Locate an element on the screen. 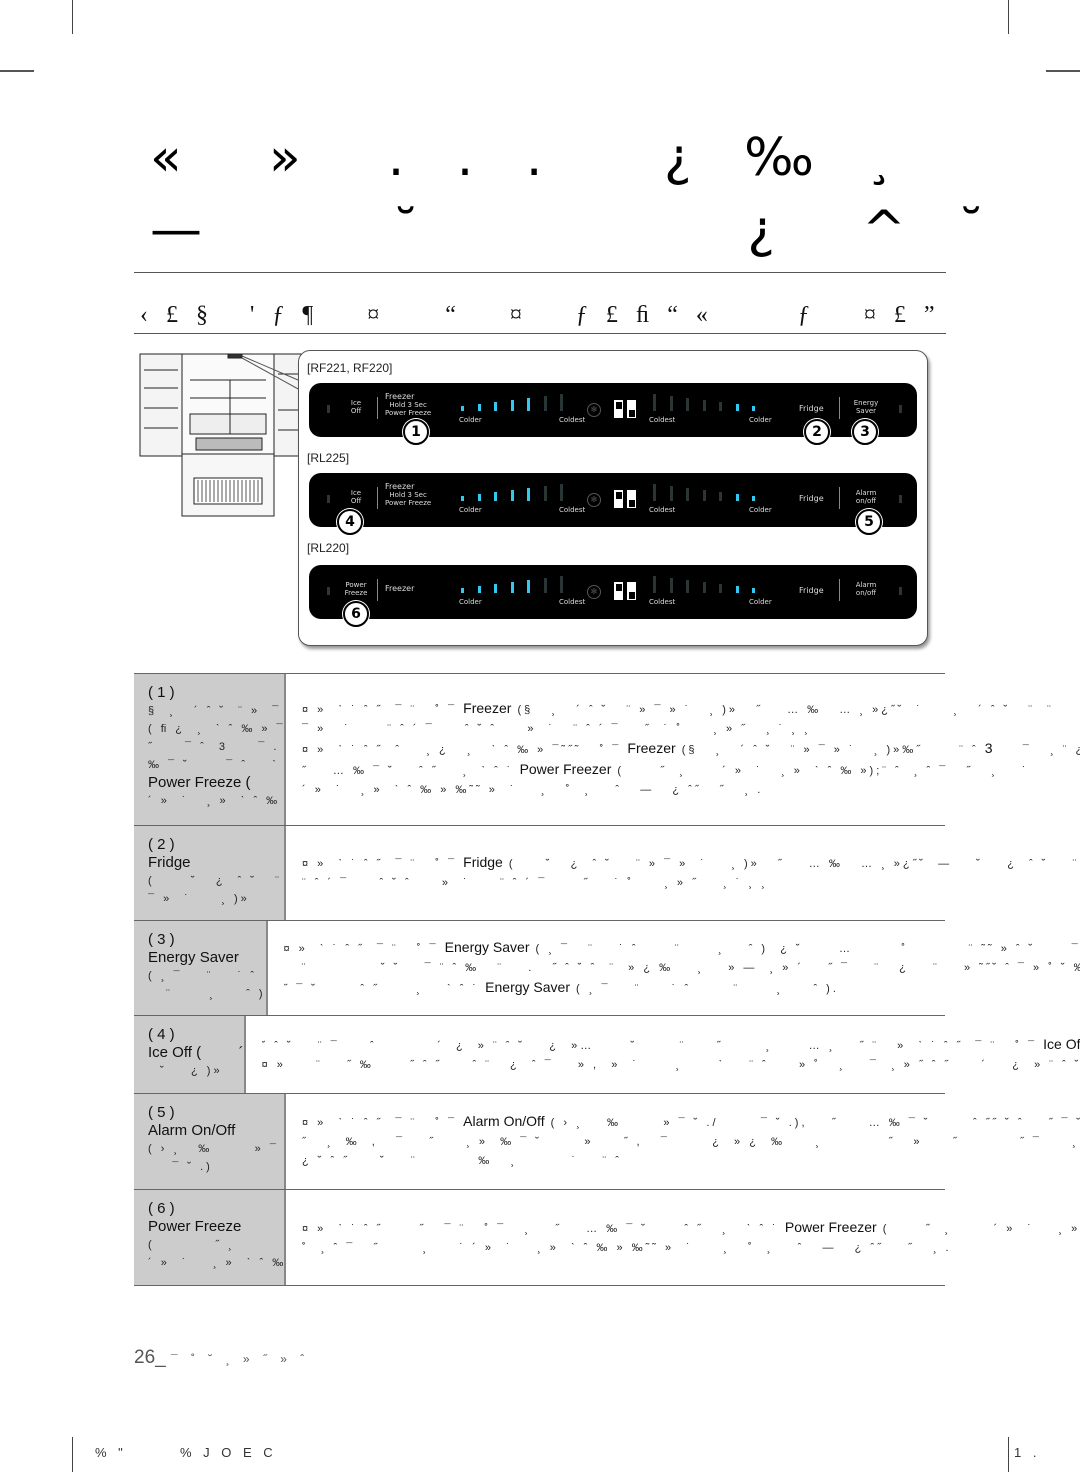 The width and height of the screenshot is (1080, 1472). right-button-line1: Energy is located at coordinates (866, 403).